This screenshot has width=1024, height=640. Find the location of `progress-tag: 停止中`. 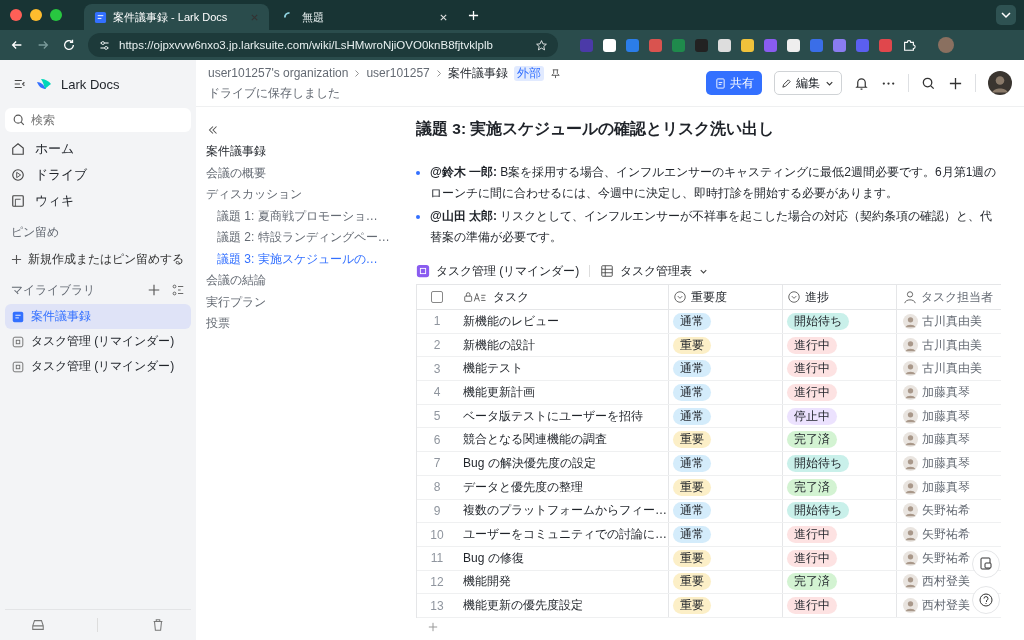

progress-tag: 停止中 is located at coordinates (812, 416).